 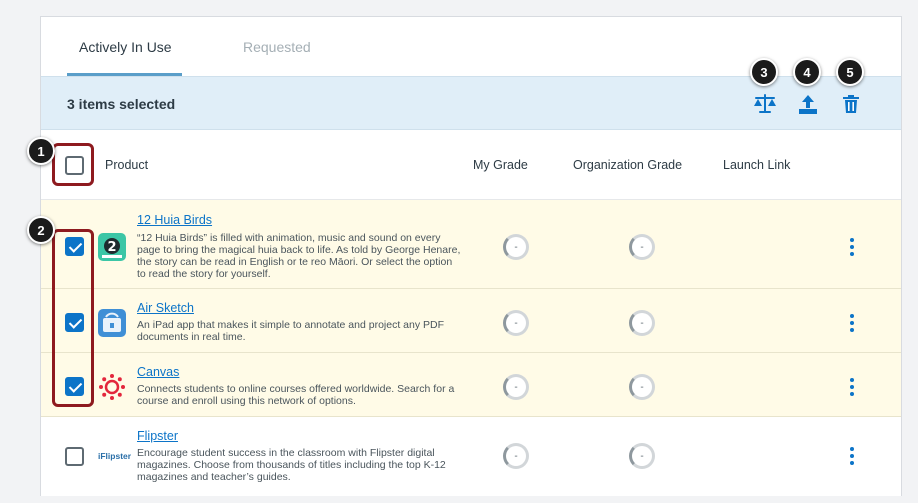 What do you see at coordinates (41, 151) in the screenshot?
I see `callout-1: 1` at bounding box center [41, 151].